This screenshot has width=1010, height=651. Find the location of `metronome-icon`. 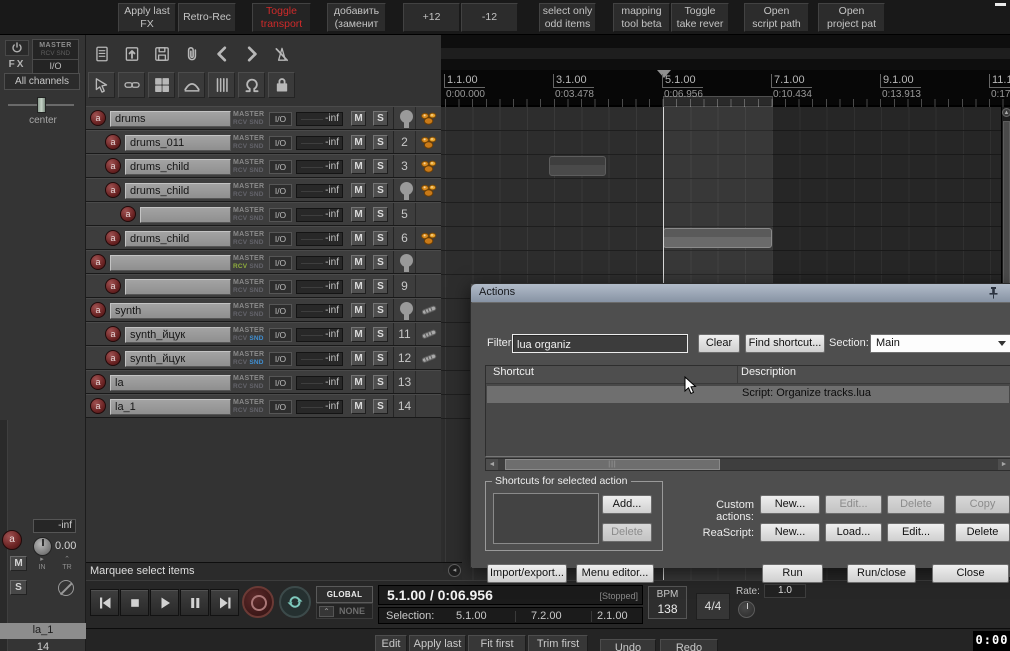

metronome-icon is located at coordinates (281, 54).